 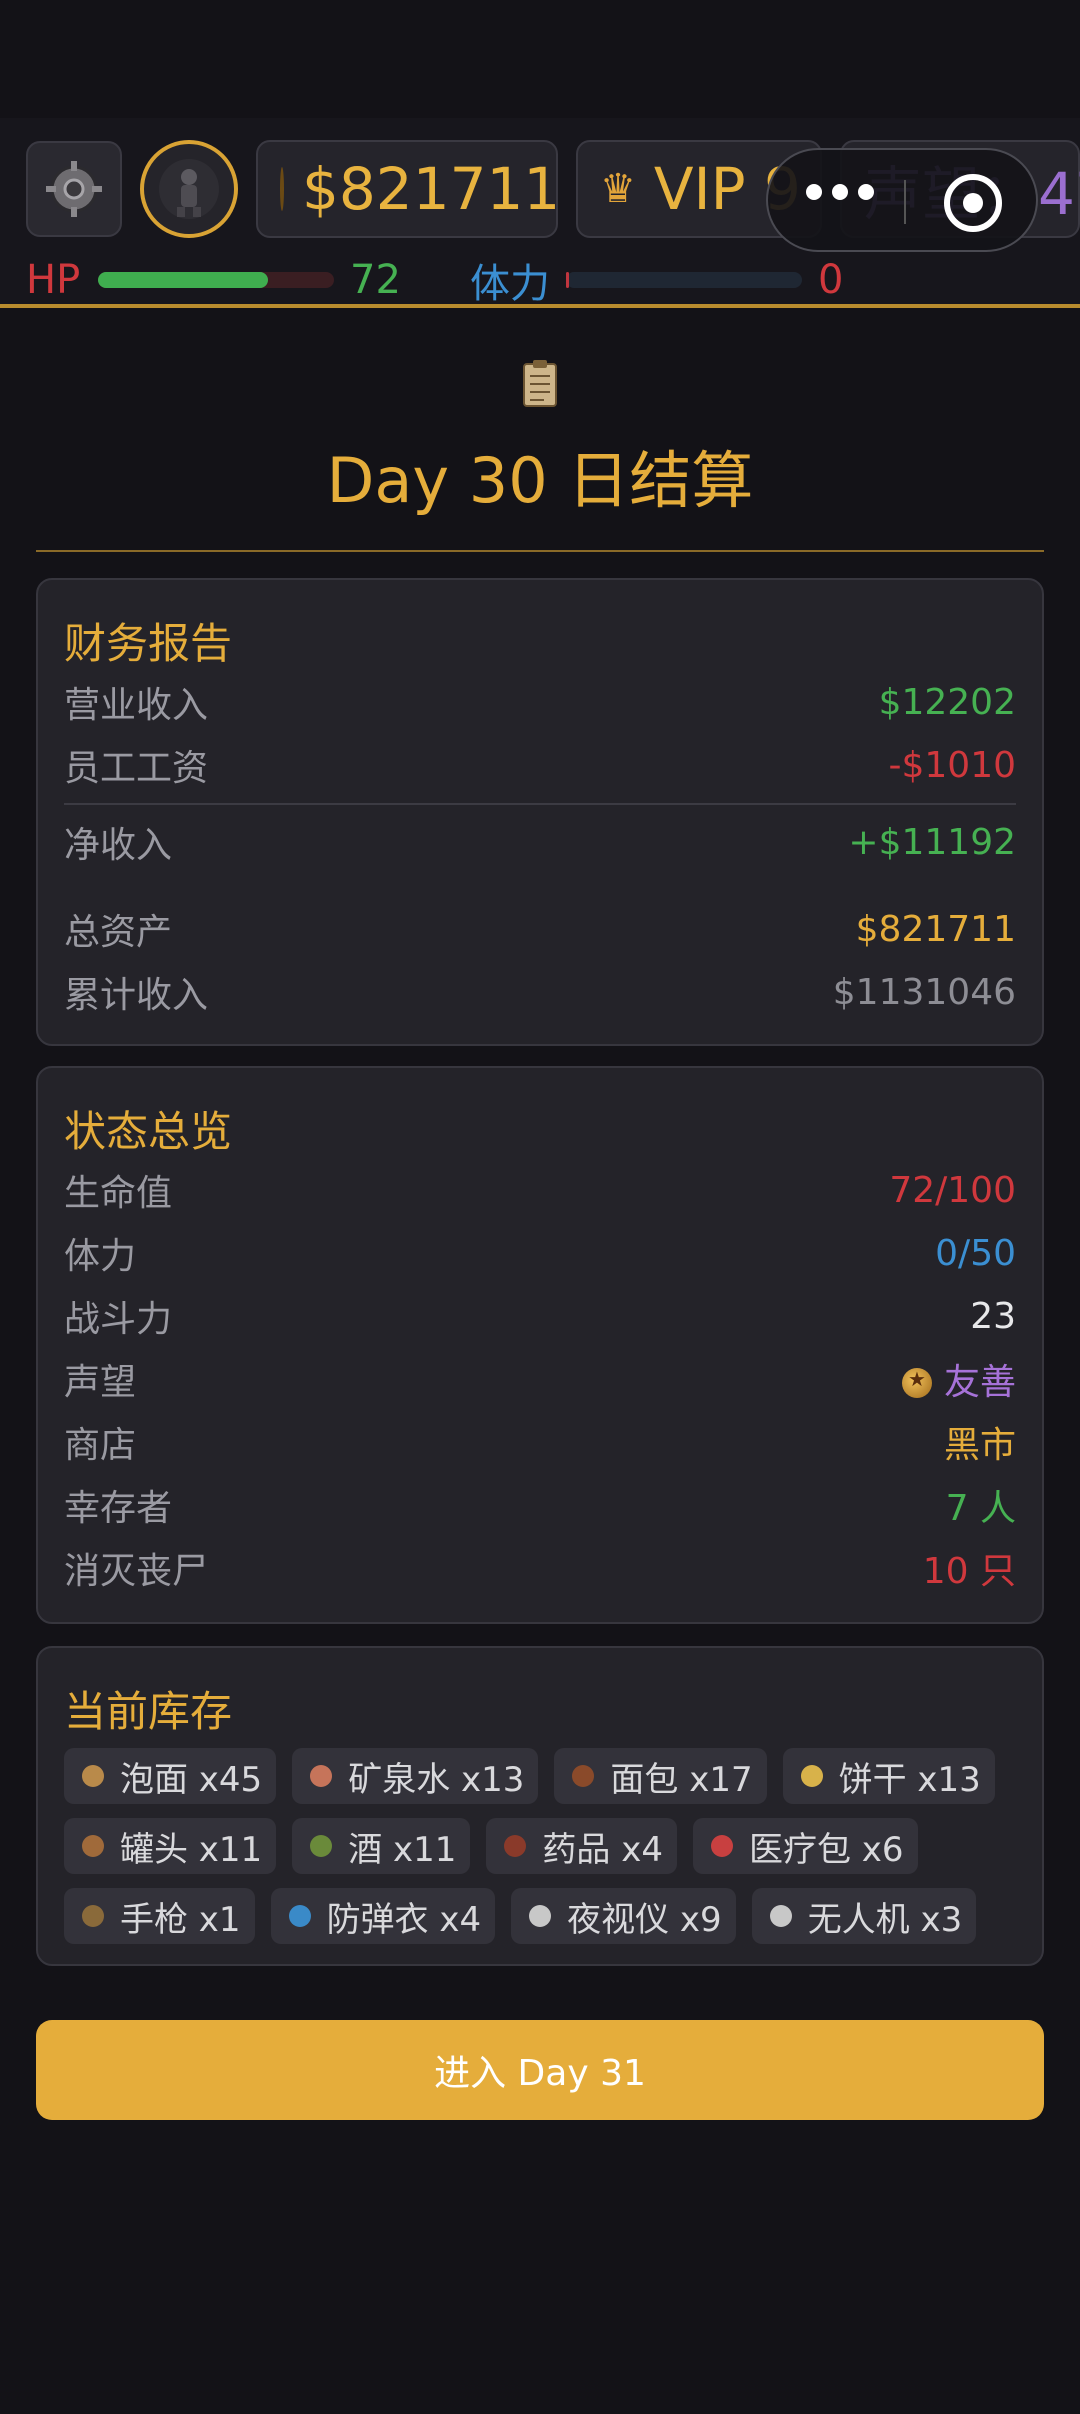 I want to click on hp-bar, so click(x=216, y=280).